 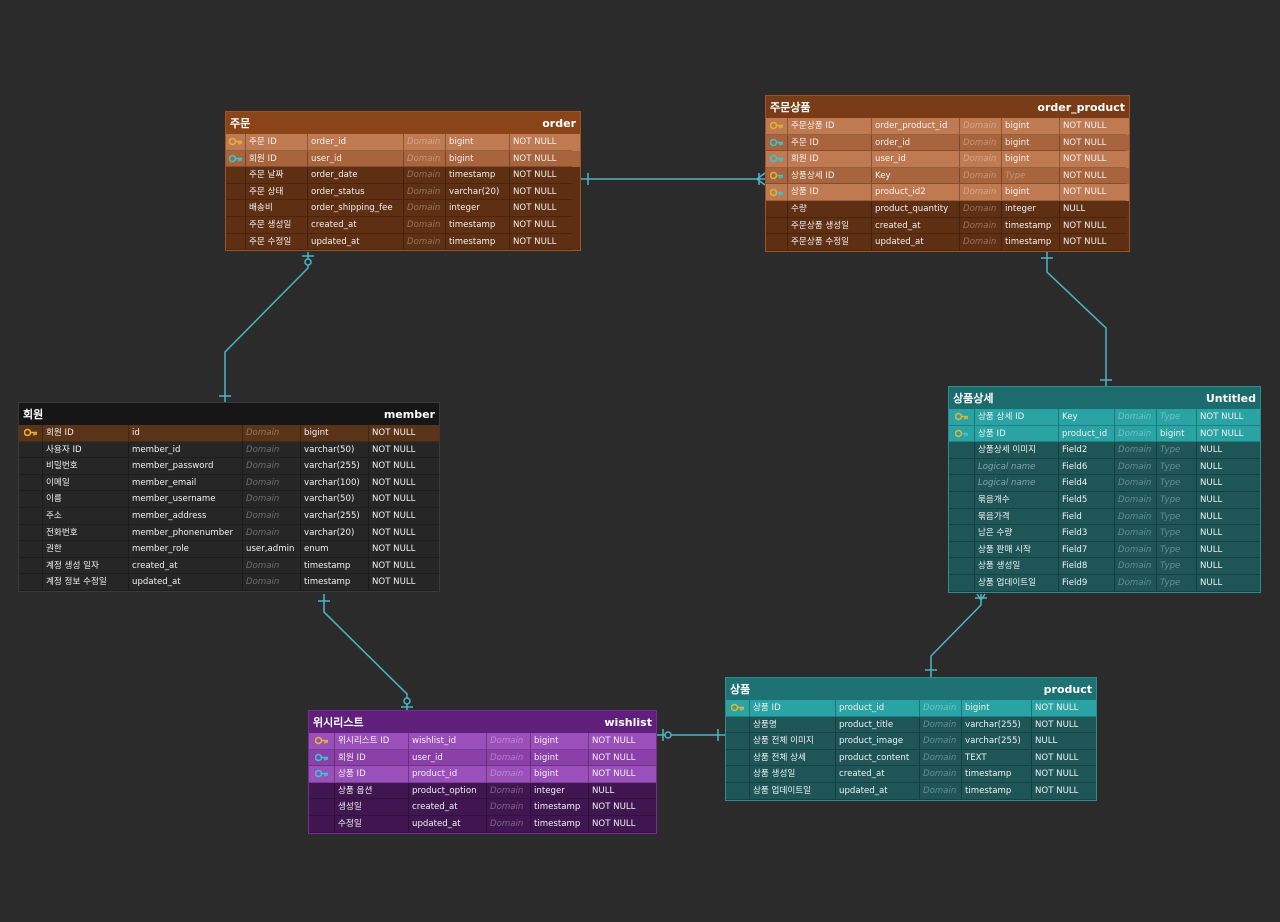 I want to click on table-logical-name: 상품상세, so click(x=973, y=398).